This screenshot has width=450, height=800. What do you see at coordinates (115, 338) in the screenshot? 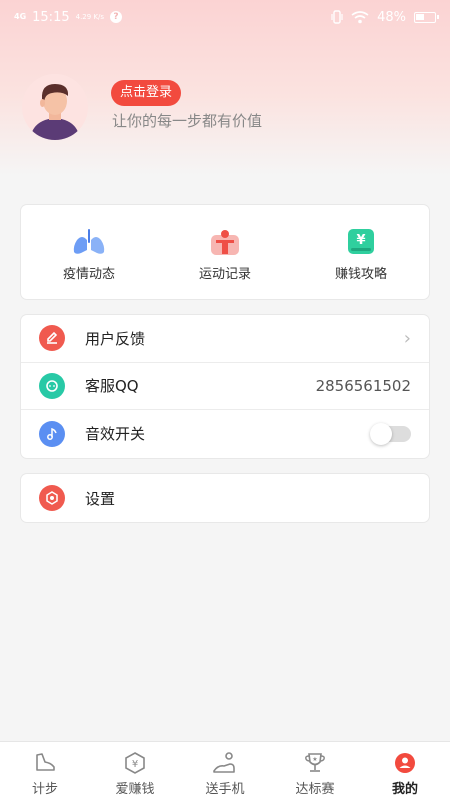
I see `menu-label: 用户反馈` at bounding box center [115, 338].